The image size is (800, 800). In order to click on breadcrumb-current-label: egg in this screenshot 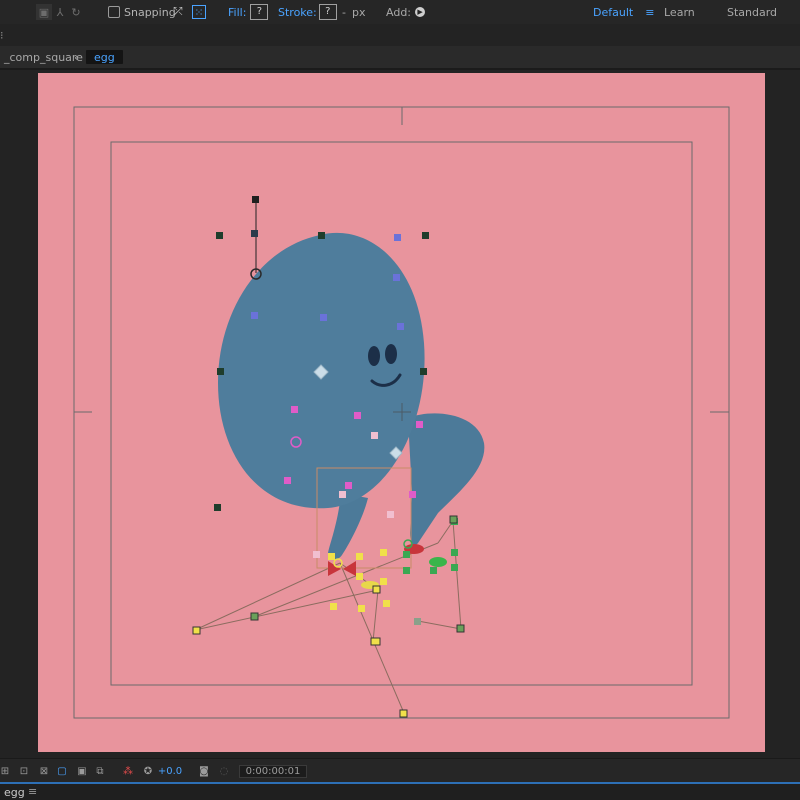, I will do `click(104, 57)`.